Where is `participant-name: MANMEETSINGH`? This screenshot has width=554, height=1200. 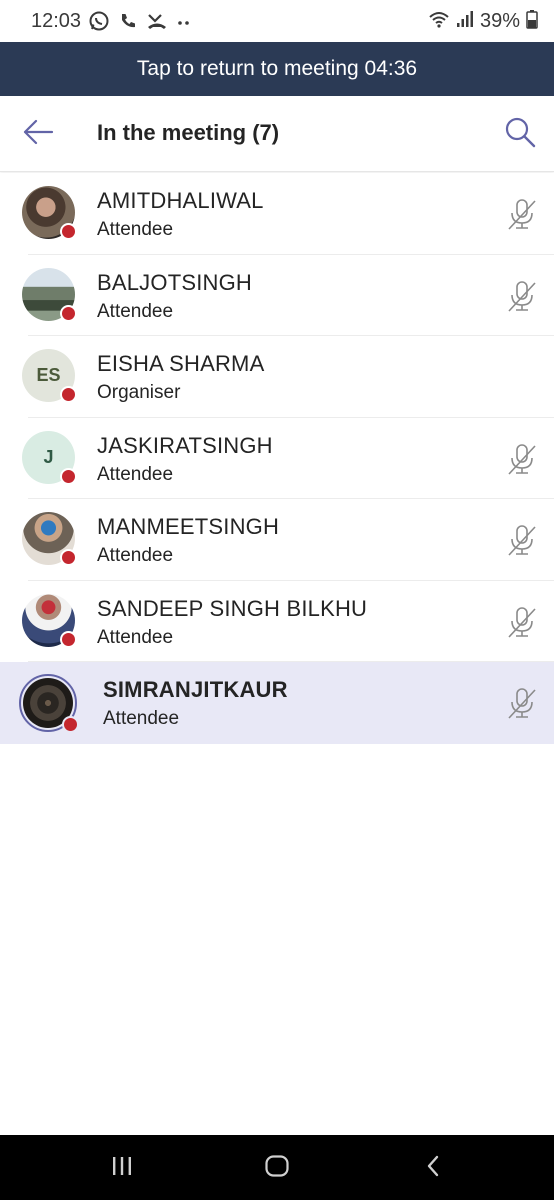 participant-name: MANMEETSINGH is located at coordinates (188, 526).